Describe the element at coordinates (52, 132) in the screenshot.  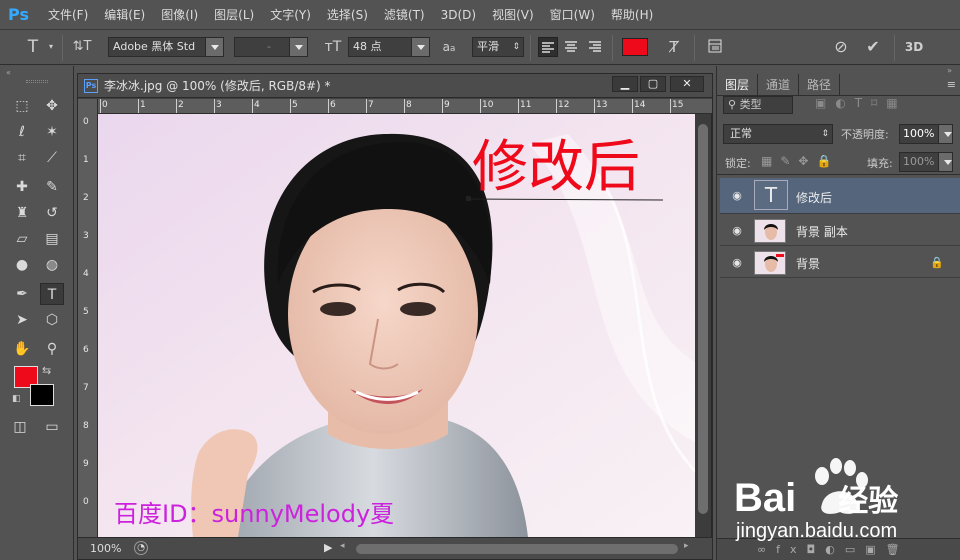
I see `magic-wand-icon: ✶` at that location.